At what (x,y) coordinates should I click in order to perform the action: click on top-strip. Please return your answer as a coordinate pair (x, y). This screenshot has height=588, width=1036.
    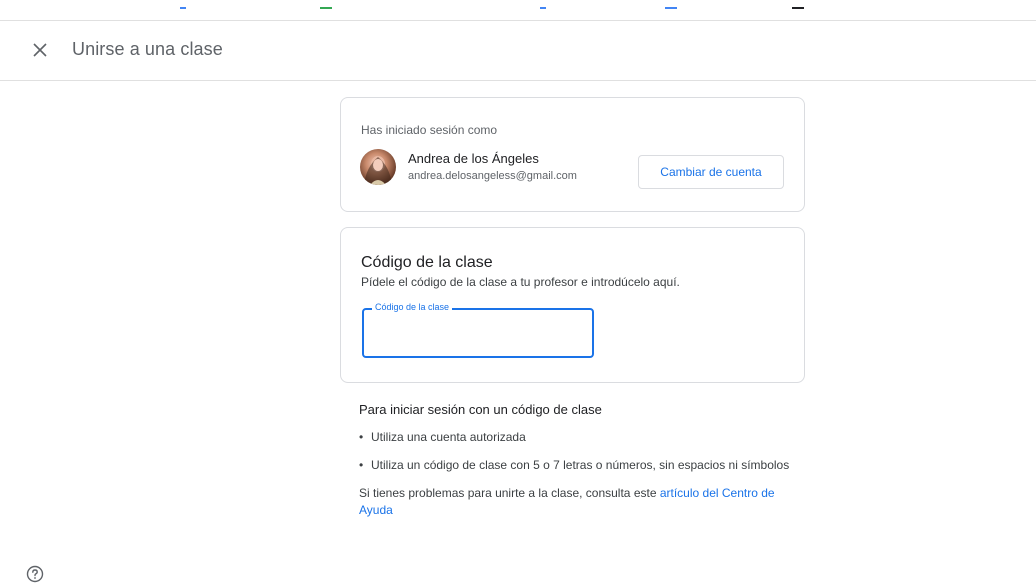
    Looking at the image, I should click on (518, 10).